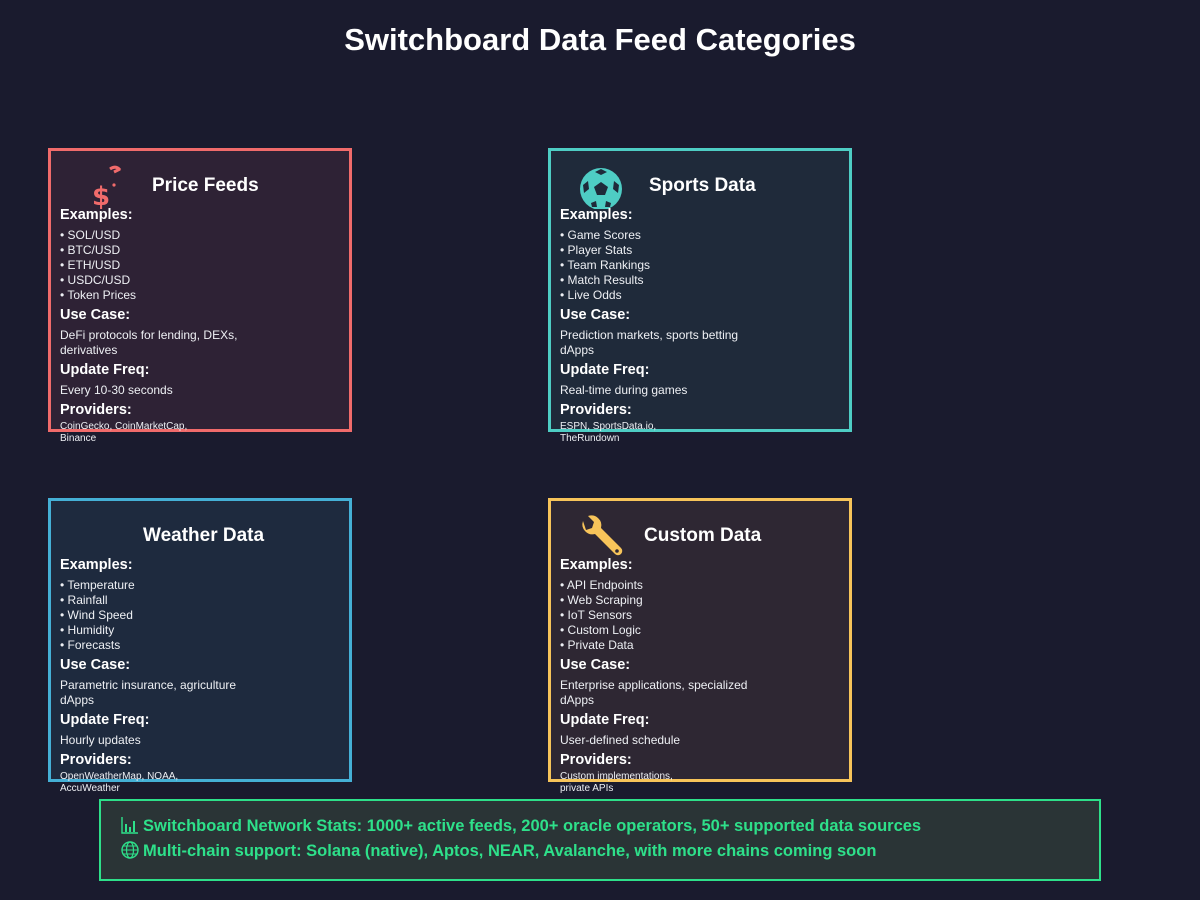 The height and width of the screenshot is (900, 1200). Describe the element at coordinates (596, 615) in the screenshot. I see `list-item: • IoT Sensors` at that location.